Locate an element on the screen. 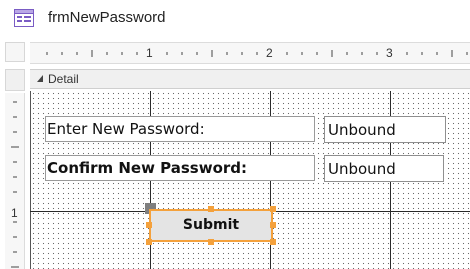 The width and height of the screenshot is (470, 269). resize-handle-bottom-right is located at coordinates (273, 242).